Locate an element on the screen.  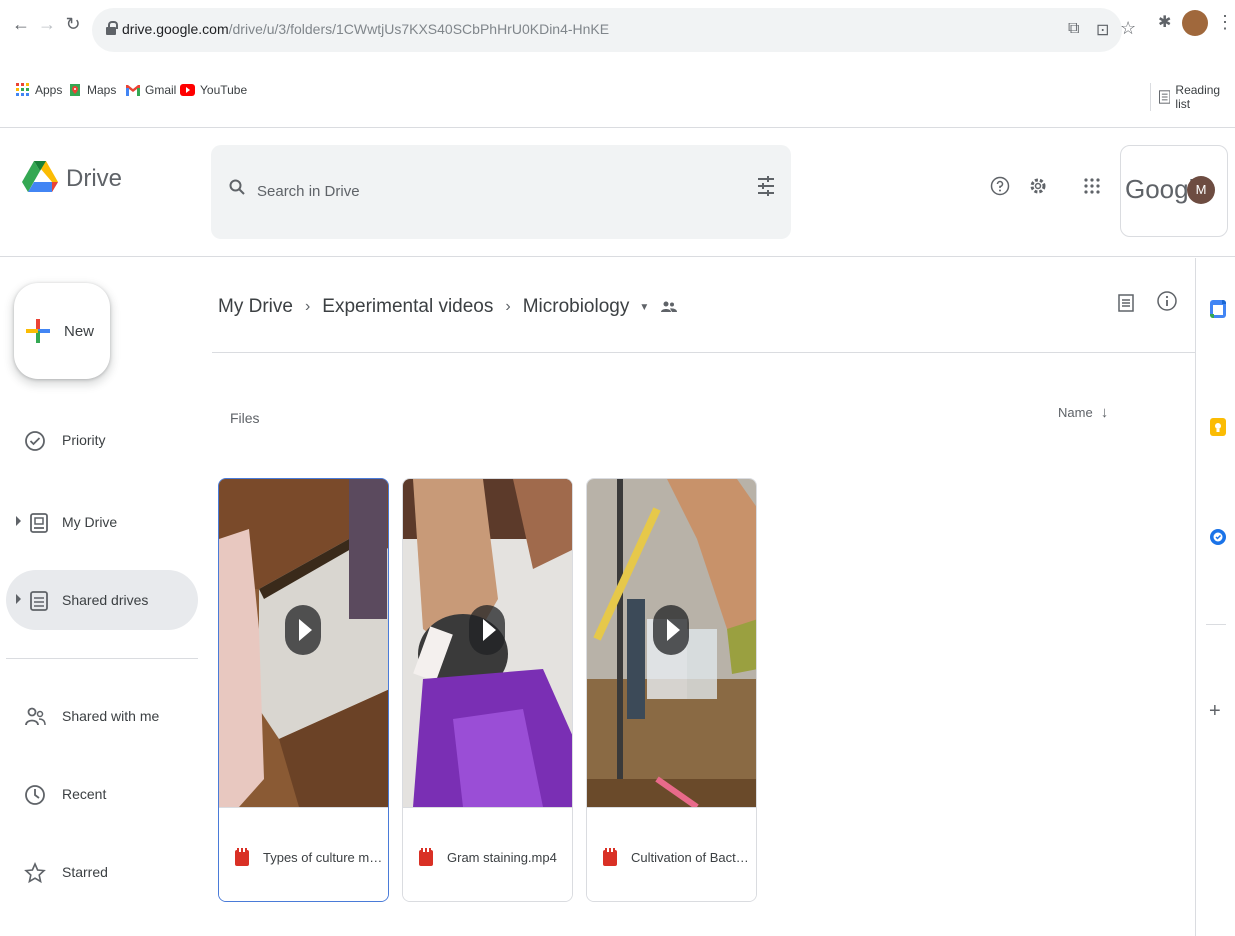
bookmark-youtube: YouTube is located at coordinates (213, 90).